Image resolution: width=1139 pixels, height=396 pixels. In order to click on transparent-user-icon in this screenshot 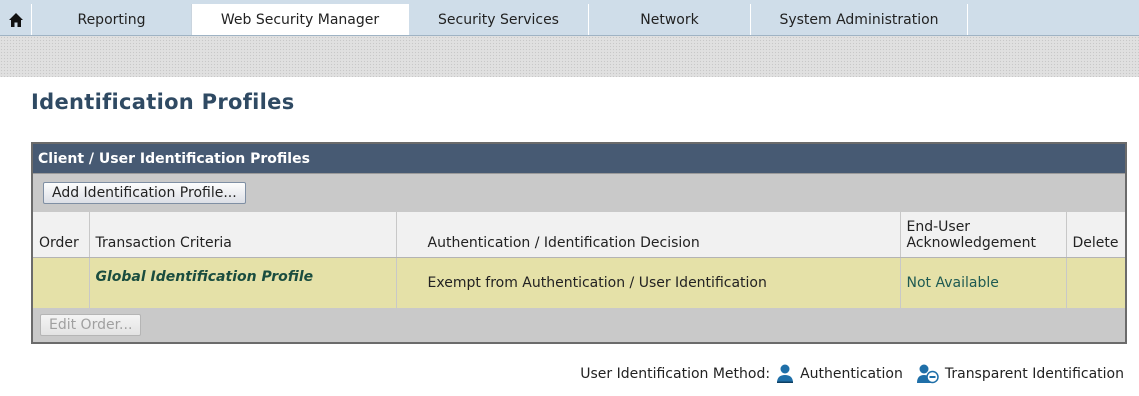, I will do `click(927, 374)`.